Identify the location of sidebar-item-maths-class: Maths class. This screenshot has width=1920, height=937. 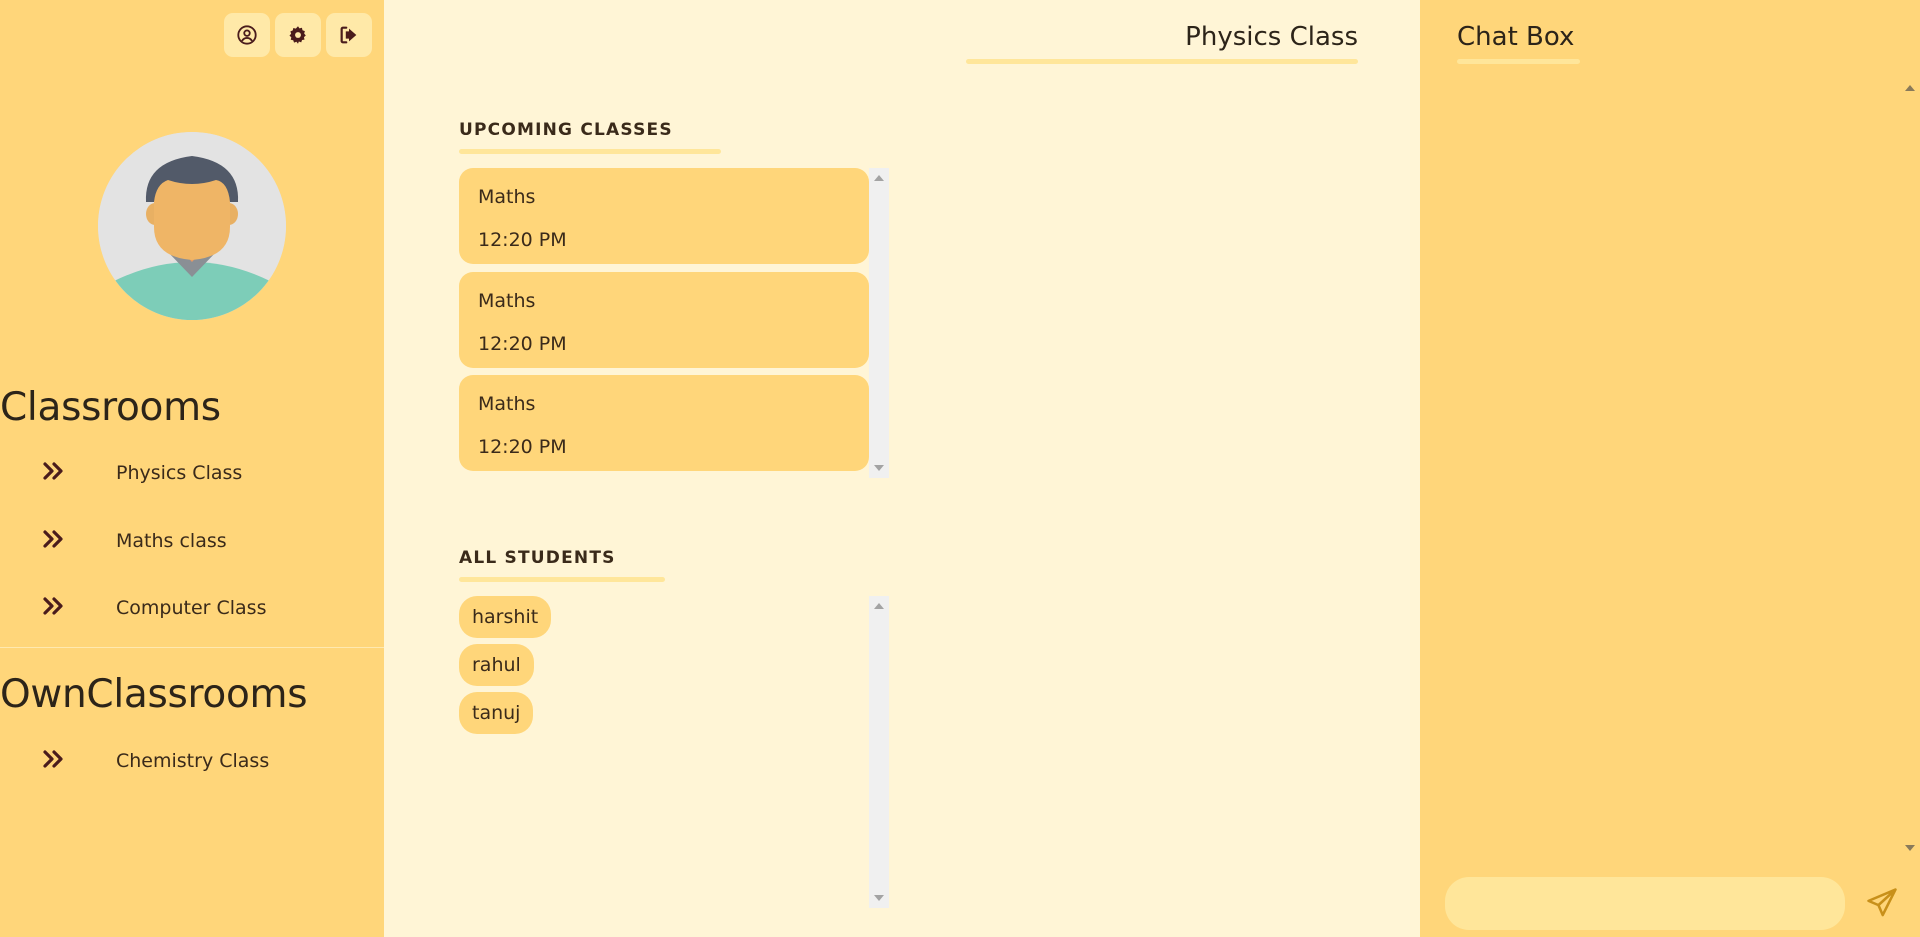
(192, 541).